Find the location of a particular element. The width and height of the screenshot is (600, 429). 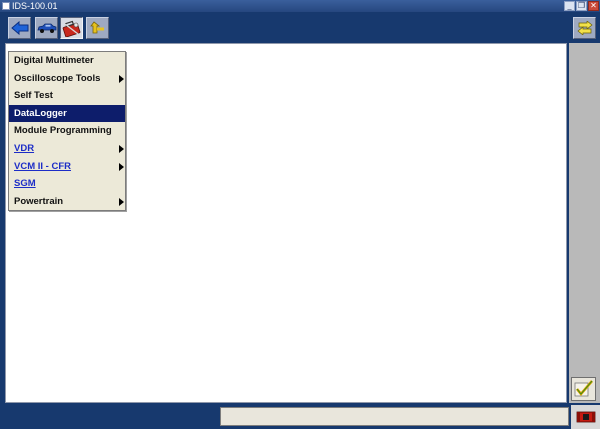

menu-item-label: VCM II - CFR is located at coordinates (42, 166).